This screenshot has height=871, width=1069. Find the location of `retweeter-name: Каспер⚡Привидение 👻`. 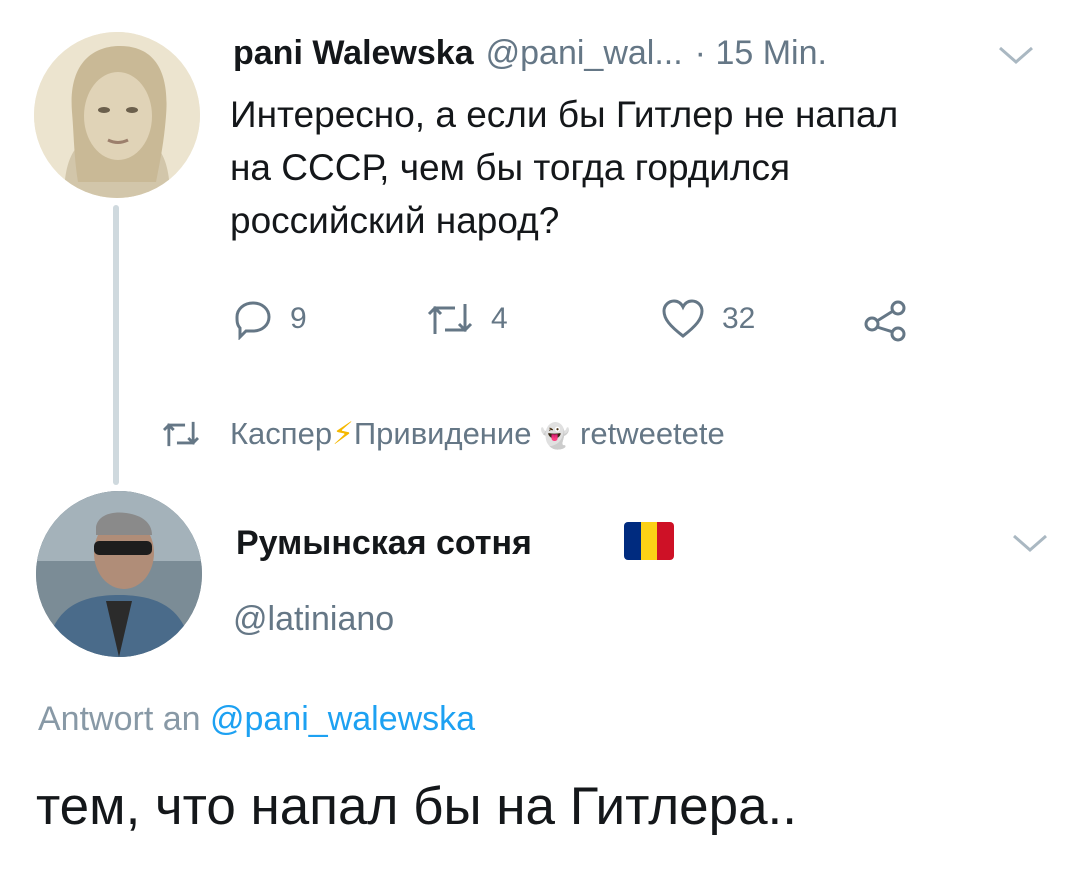

retweeter-name: Каспер⚡Привидение 👻 is located at coordinates (400, 434).